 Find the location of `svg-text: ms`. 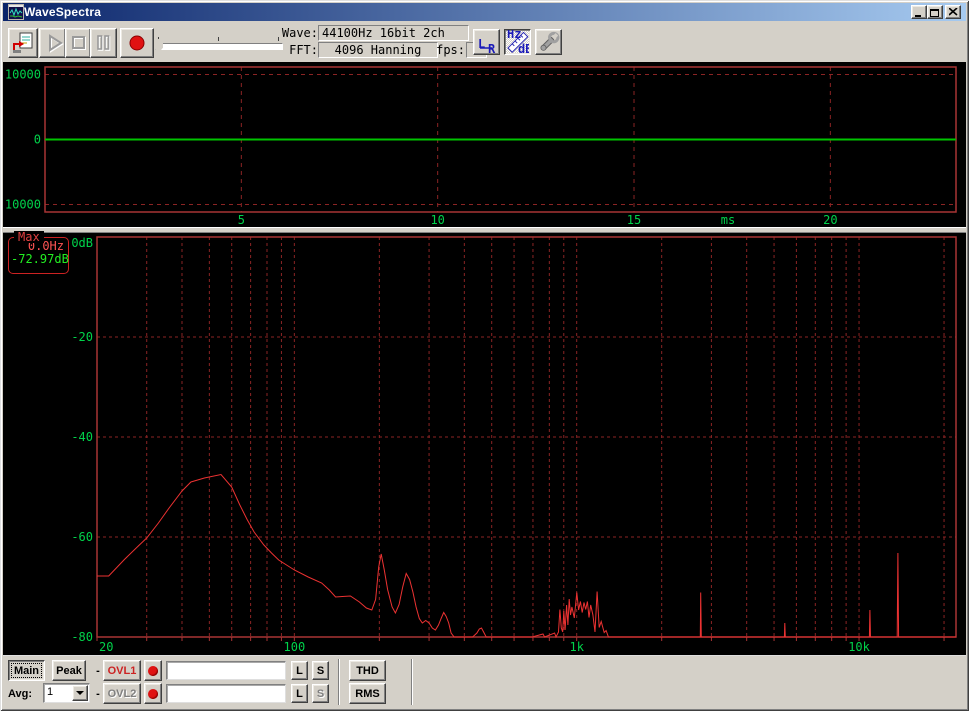

svg-text: ms is located at coordinates (728, 220).